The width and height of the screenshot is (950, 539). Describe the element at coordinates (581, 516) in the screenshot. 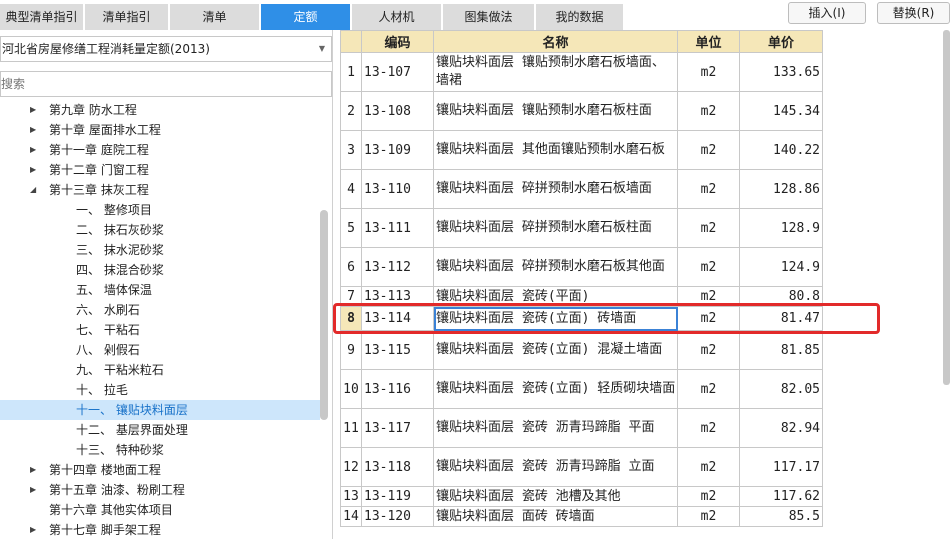

I see `table-row: 14 13-120 镶贴块料面层 面砖 砖墙面 m2 85.5` at that location.